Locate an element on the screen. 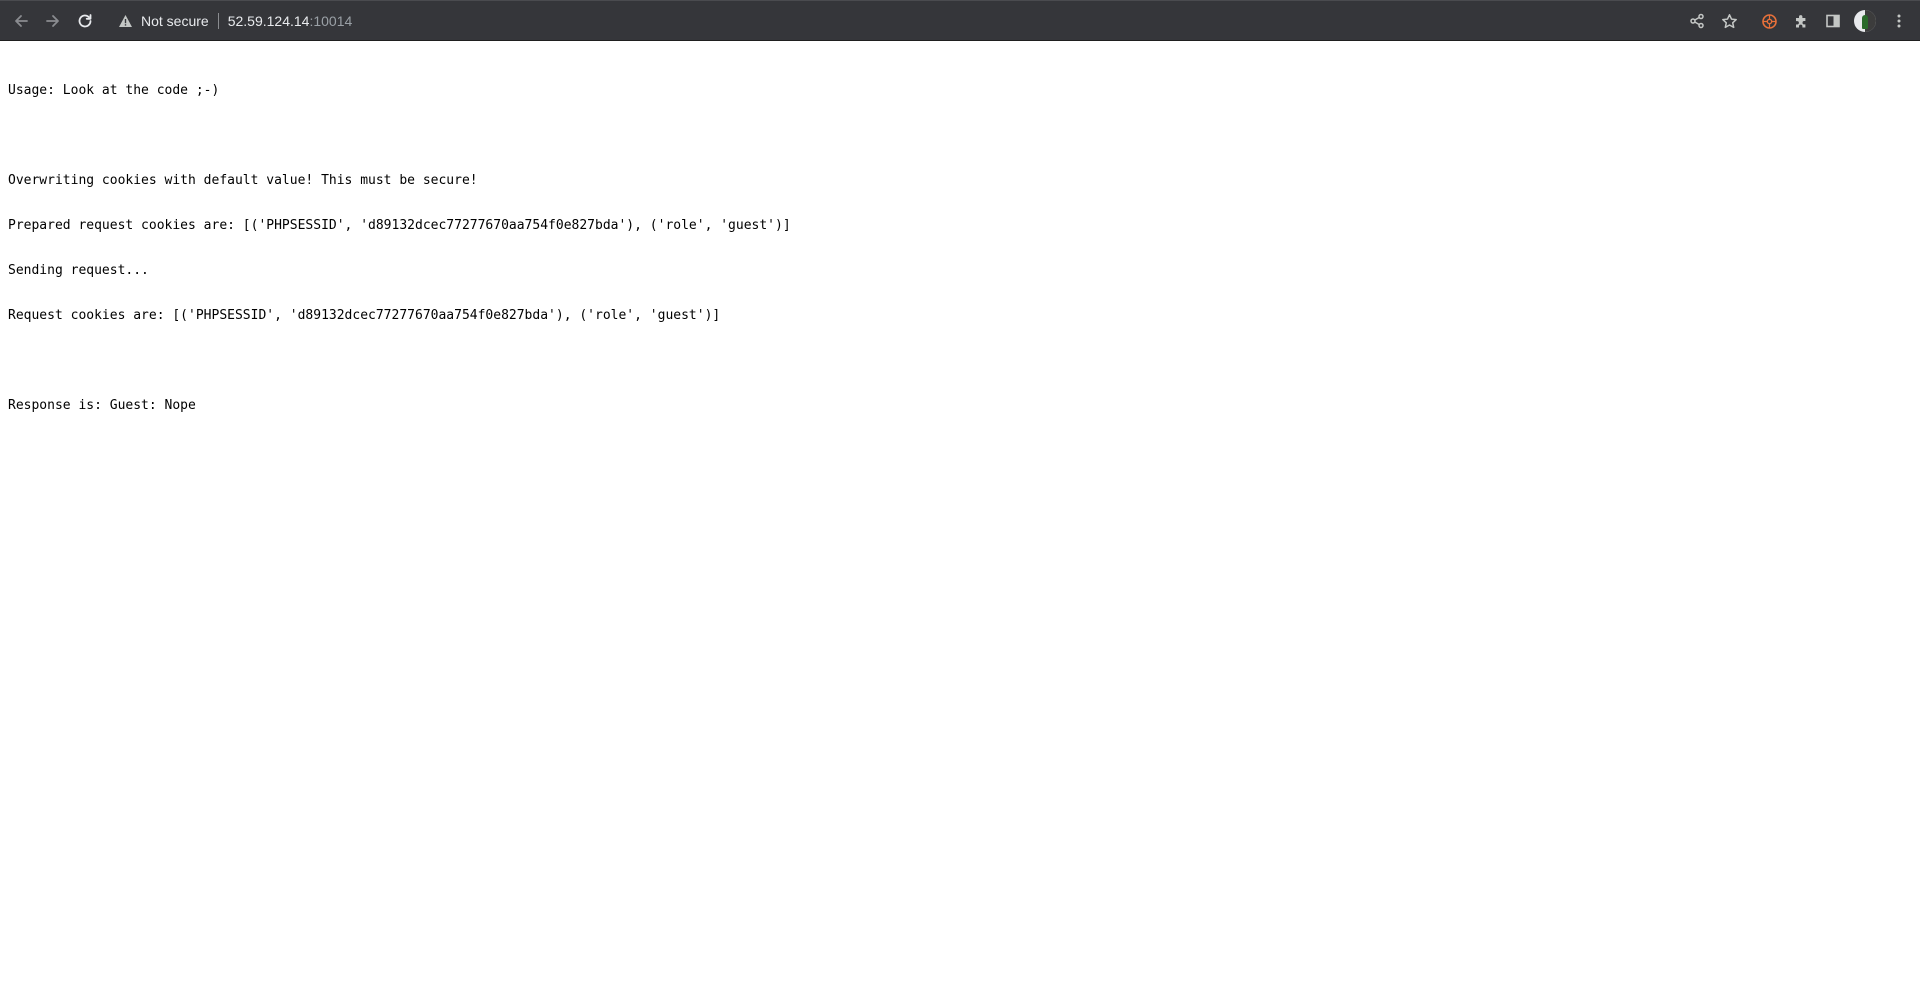 This screenshot has height=998, width=1920. arrow-left-icon is located at coordinates (21, 21).